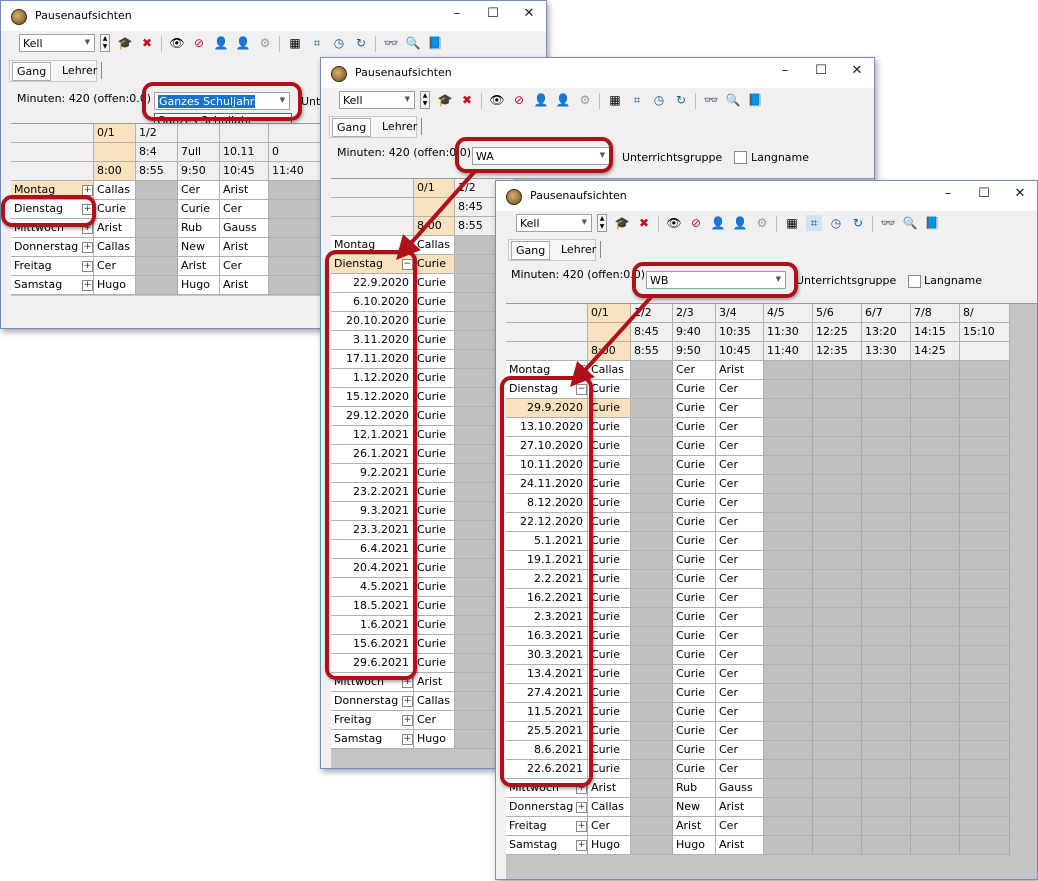 The height and width of the screenshot is (881, 1038). Describe the element at coordinates (525, 277) in the screenshot. I see `annotation-arrows` at that location.